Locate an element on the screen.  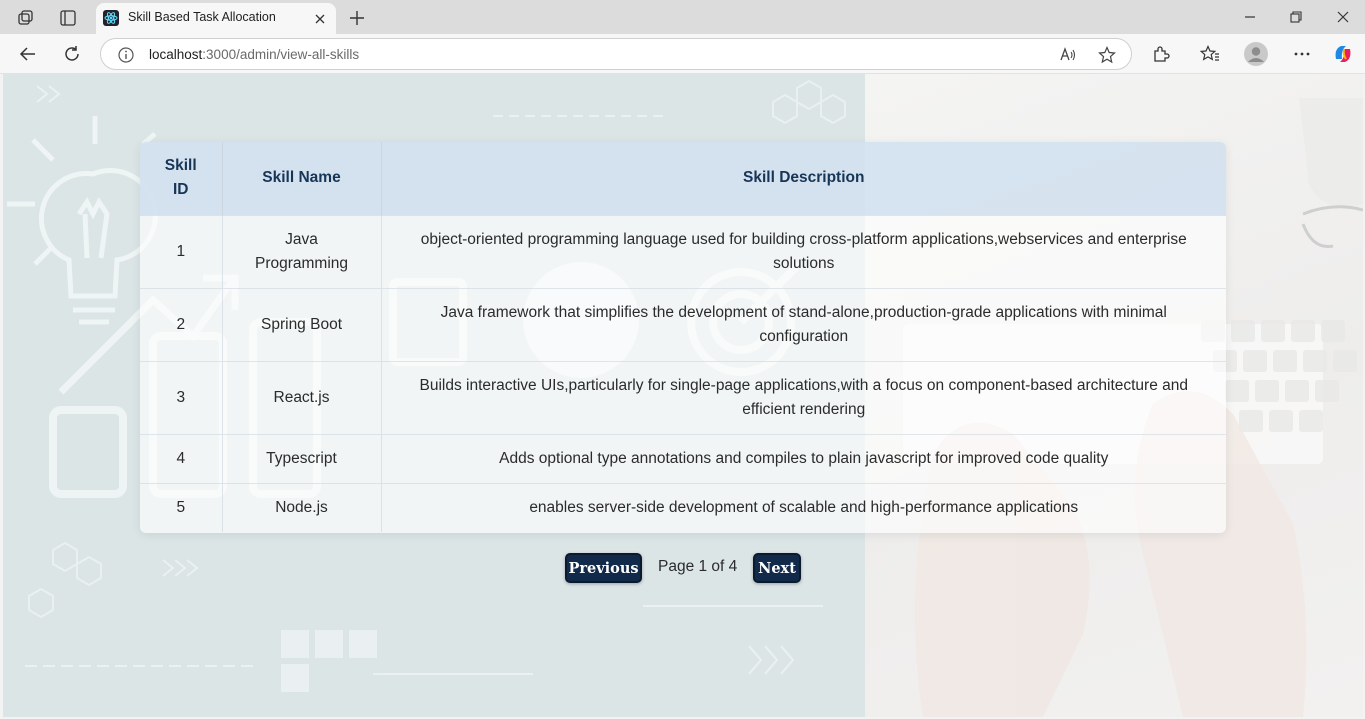
profile-avatar-icon is located at coordinates (1256, 54).